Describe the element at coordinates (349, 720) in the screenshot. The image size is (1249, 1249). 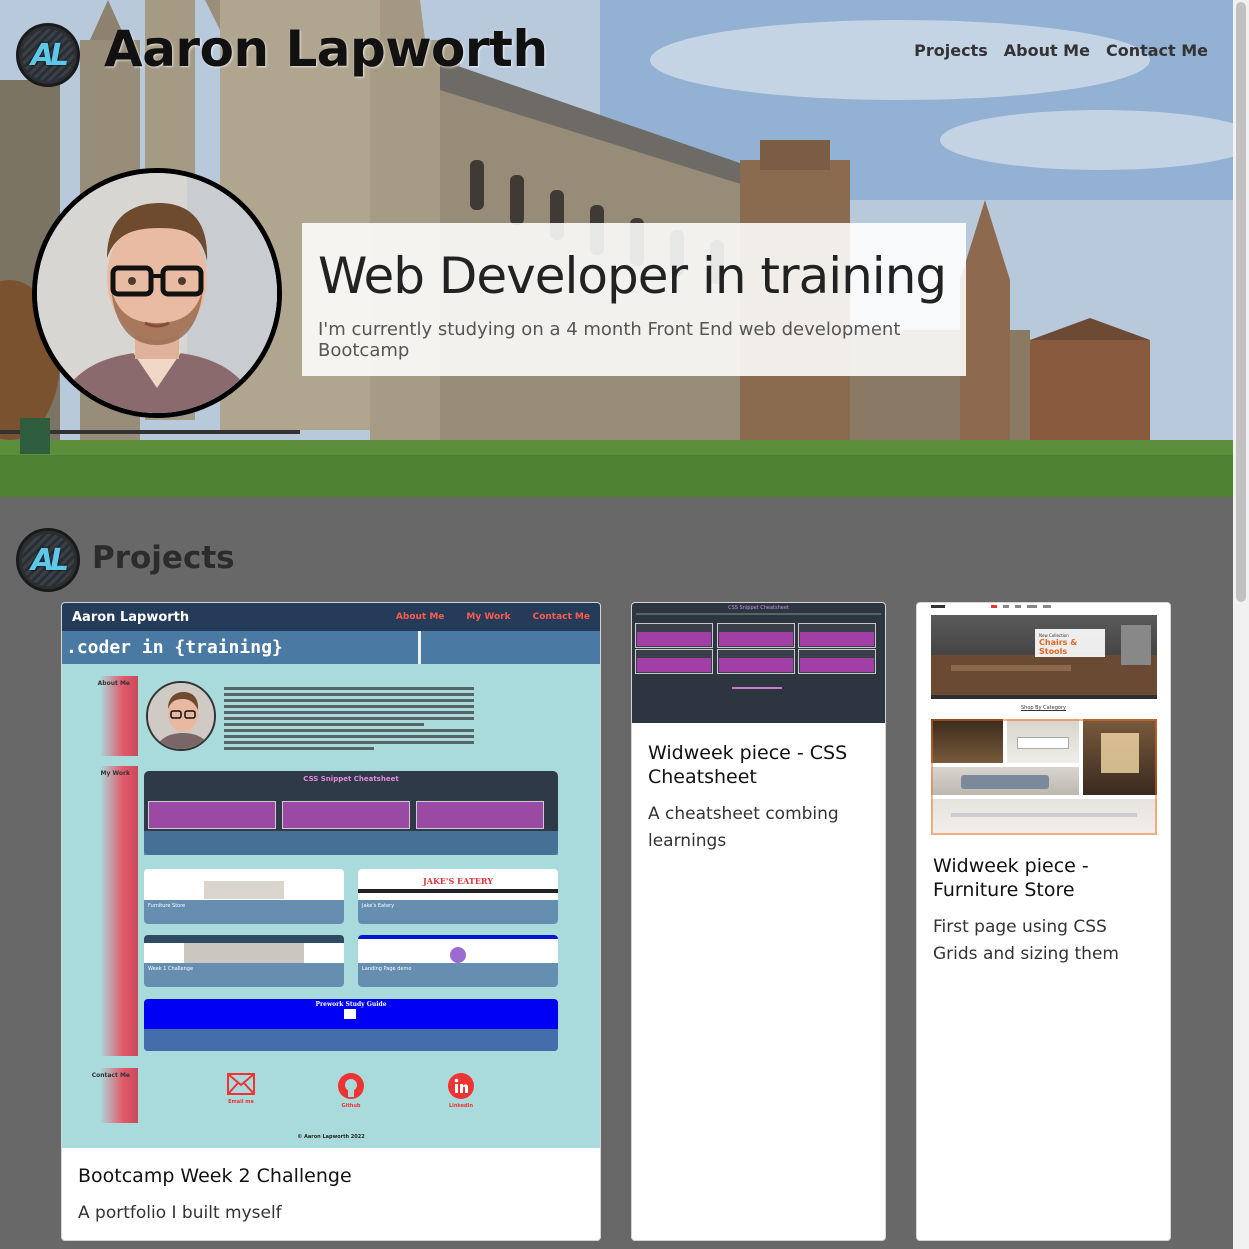
I see `thumb-about-text` at that location.